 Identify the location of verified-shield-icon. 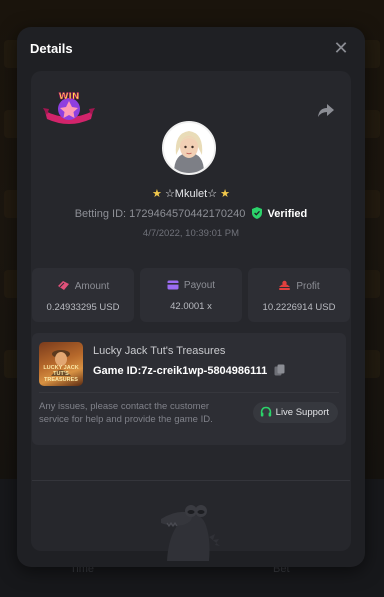
(257, 213).